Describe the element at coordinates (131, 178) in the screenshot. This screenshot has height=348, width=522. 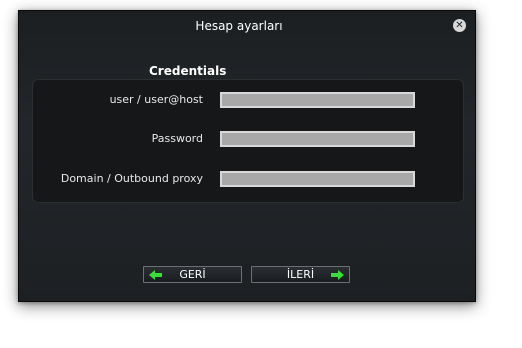
I see `domain-label: Domain / Outbound proxy` at that location.